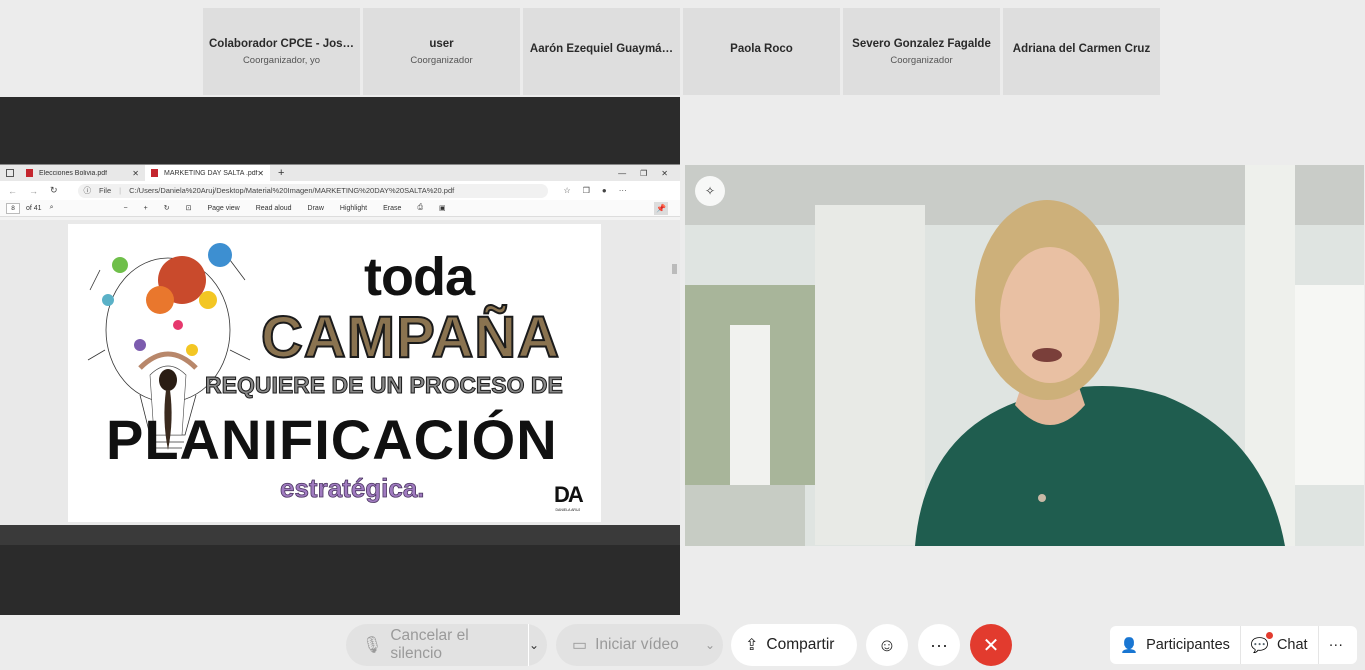 Image resolution: width=1365 pixels, height=670 pixels. I want to click on participant-name: Adriana del Carmen Cruz, so click(1081, 49).